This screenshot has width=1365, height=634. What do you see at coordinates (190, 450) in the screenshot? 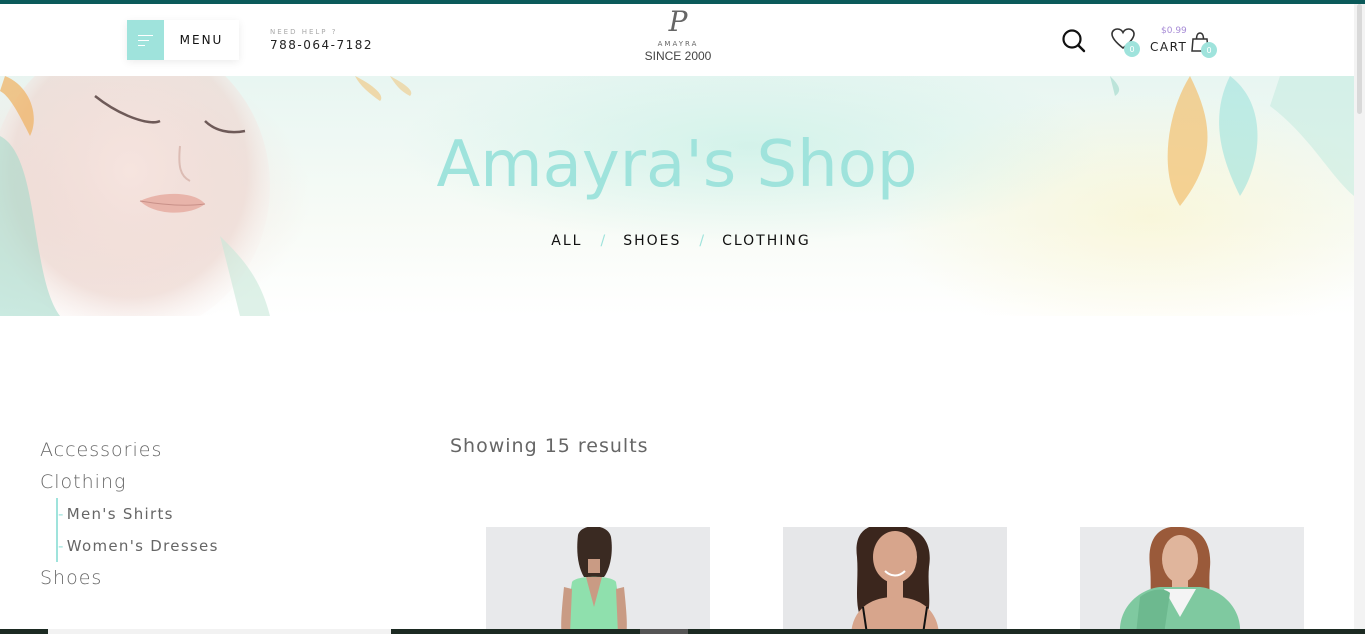
I see `category-accessories: Accessories` at bounding box center [190, 450].